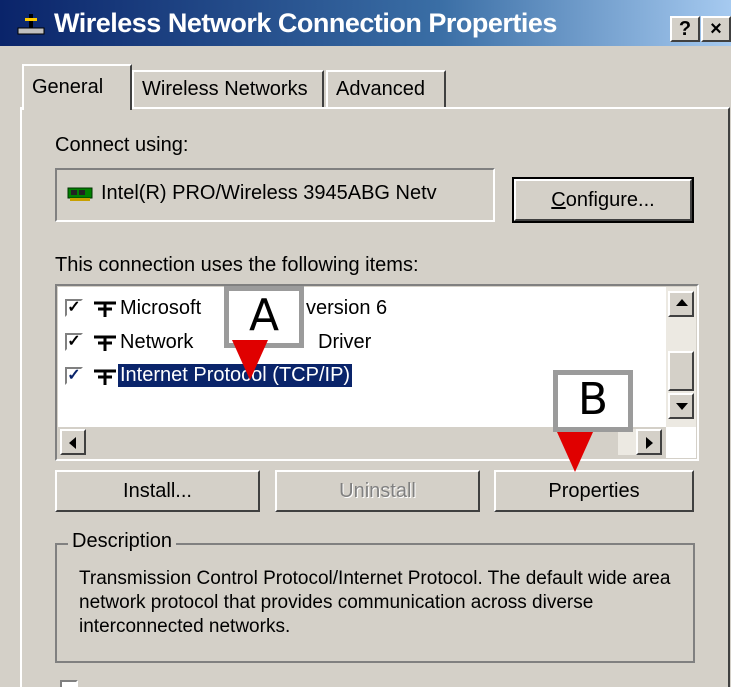 The height and width of the screenshot is (687, 731). I want to click on network-adapter-icon, so click(80, 194).